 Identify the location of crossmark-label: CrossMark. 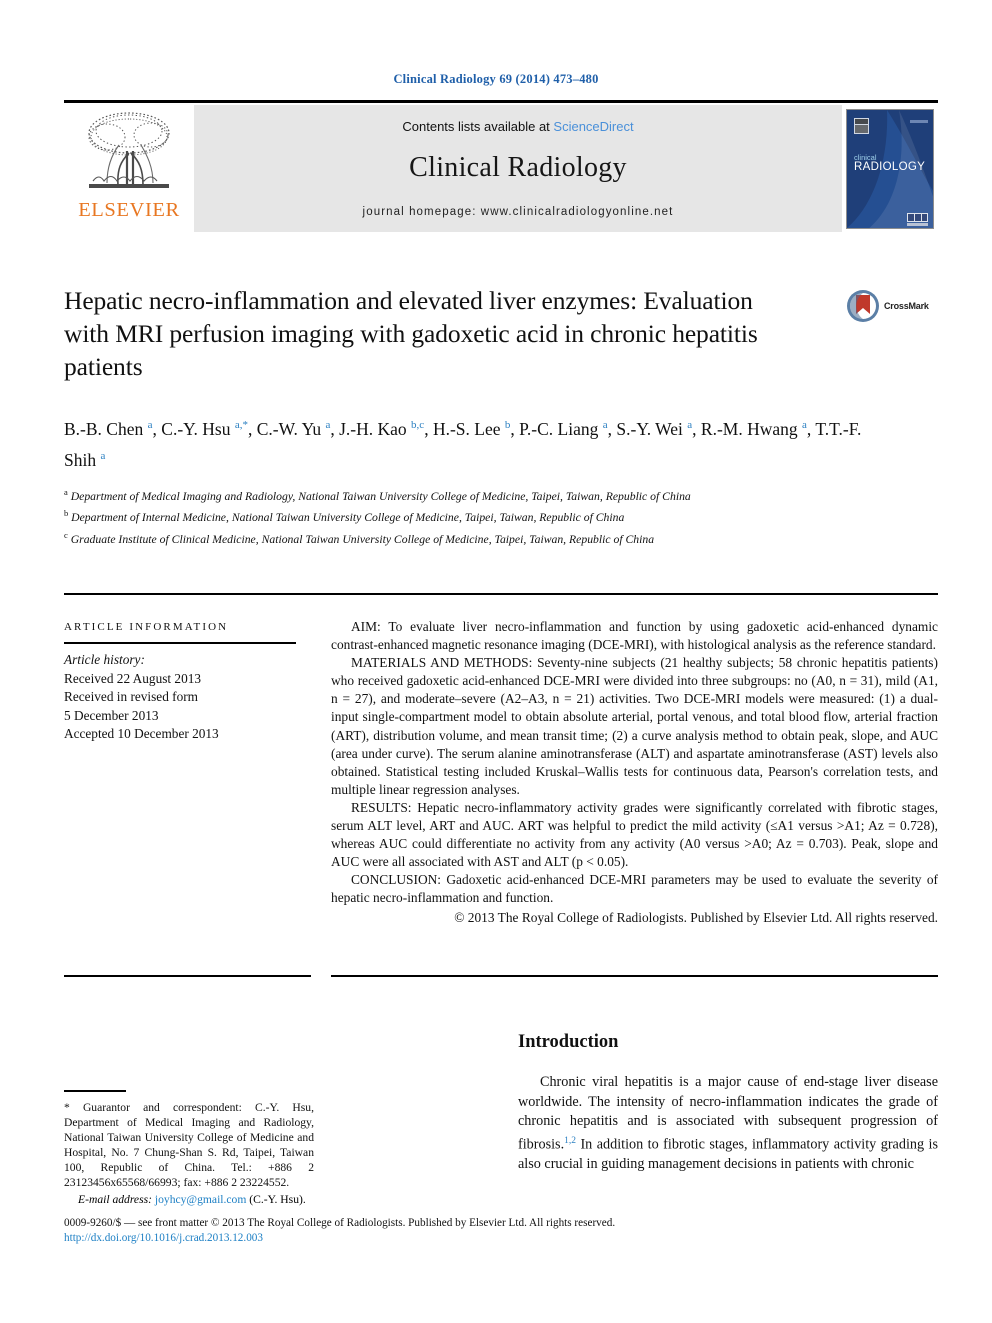
(906, 306).